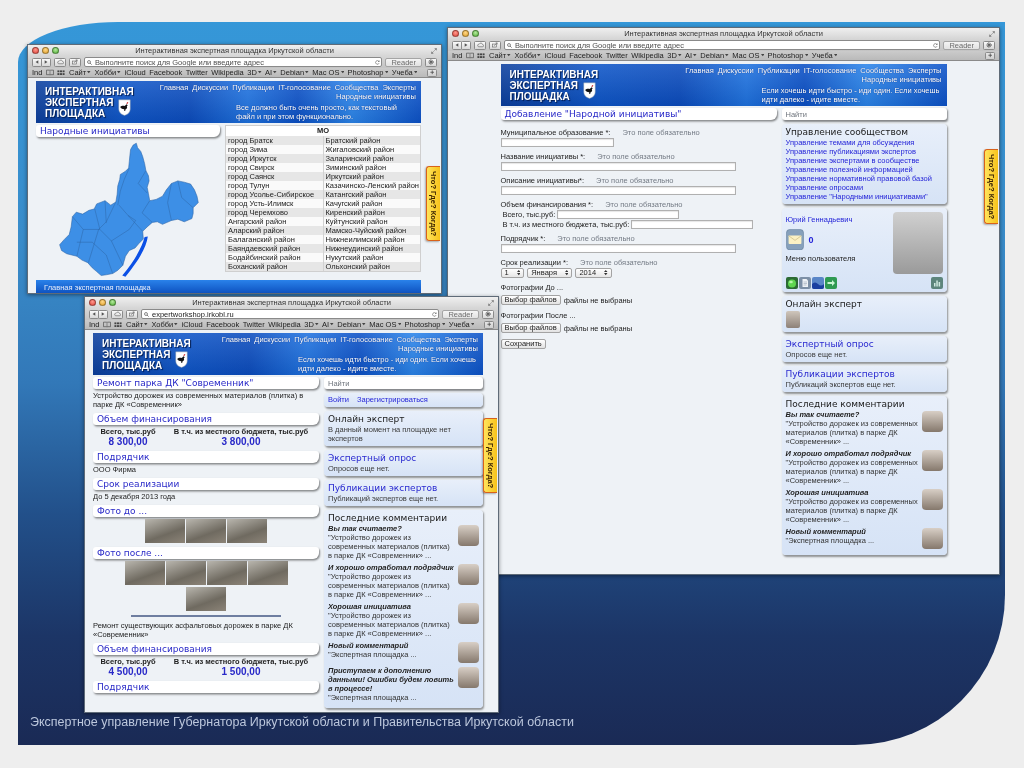 The height and width of the screenshot is (768, 1024). I want to click on card-heading: Управление сообществом, so click(847, 132).